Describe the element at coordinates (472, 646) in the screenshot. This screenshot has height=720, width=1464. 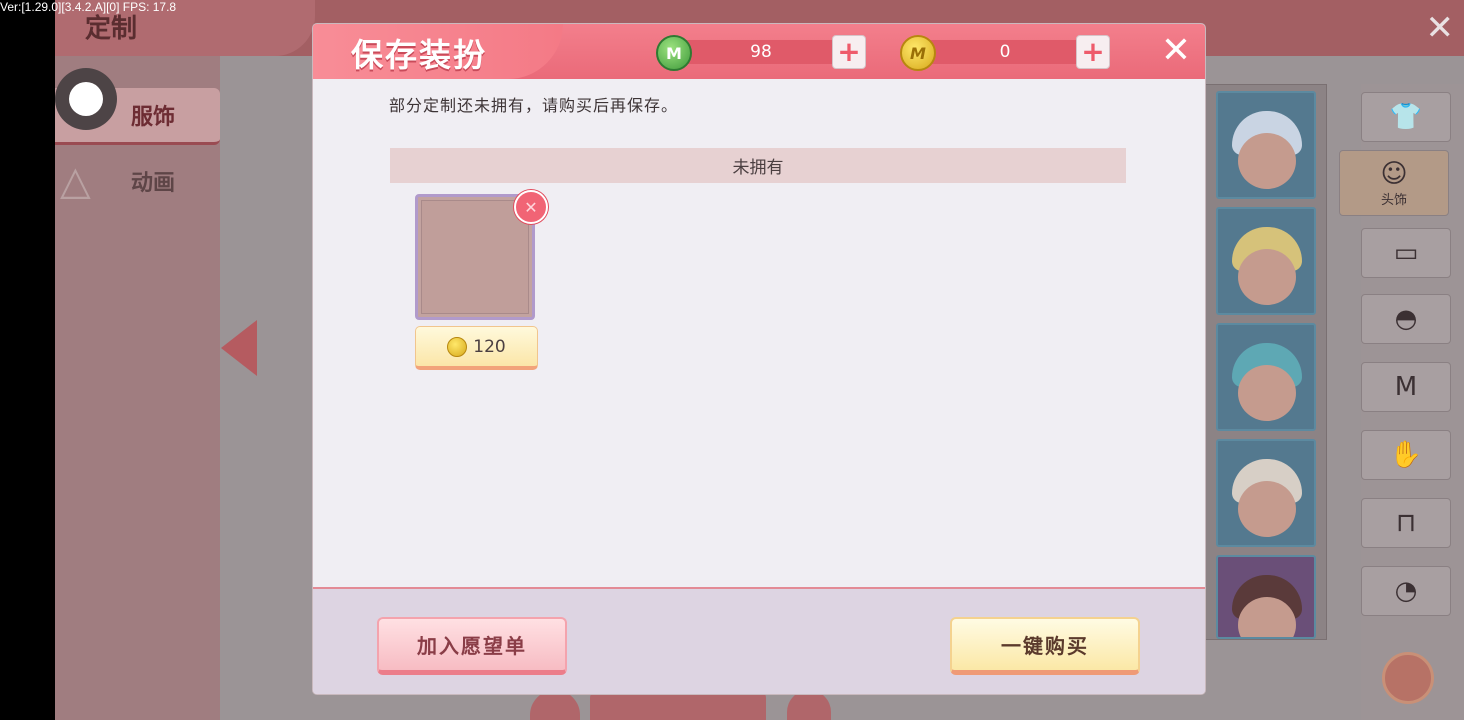
I see `add-to-wishlist-button: 加入愿望单` at that location.